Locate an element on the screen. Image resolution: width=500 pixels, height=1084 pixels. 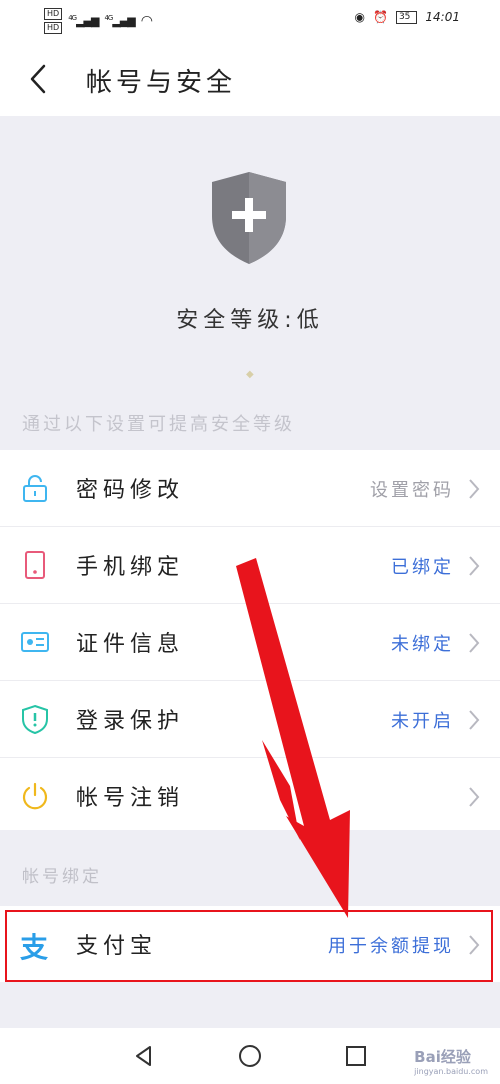
shield-plus-icon is located at coordinates (249, 218).